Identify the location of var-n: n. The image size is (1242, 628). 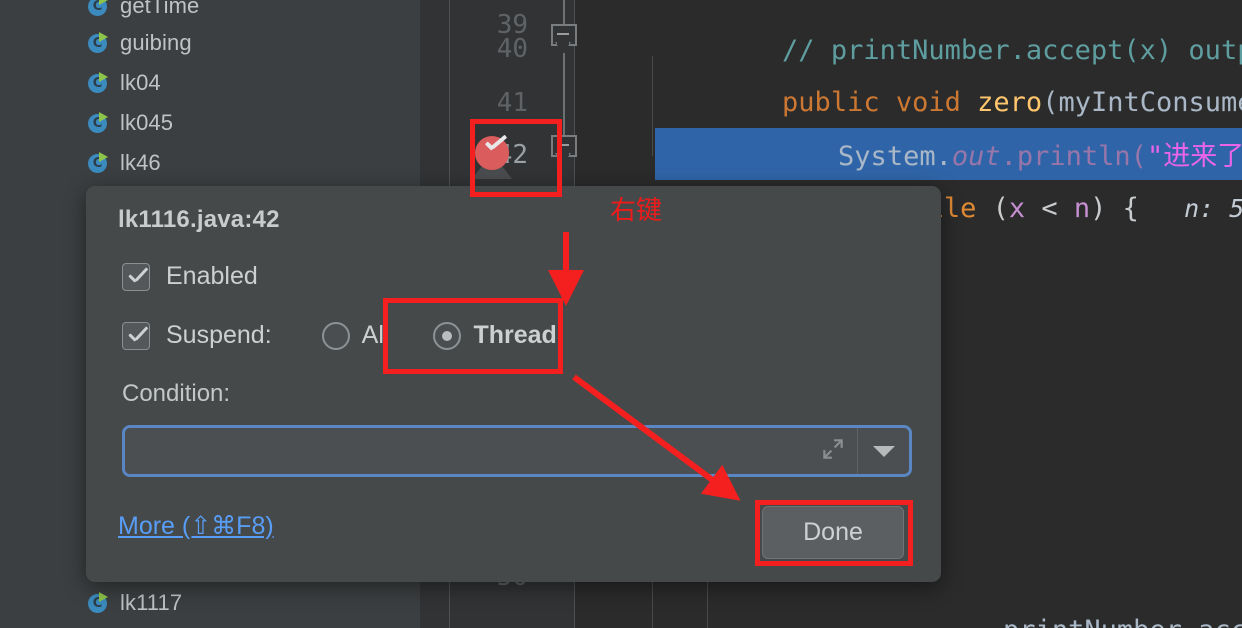
(1082, 208).